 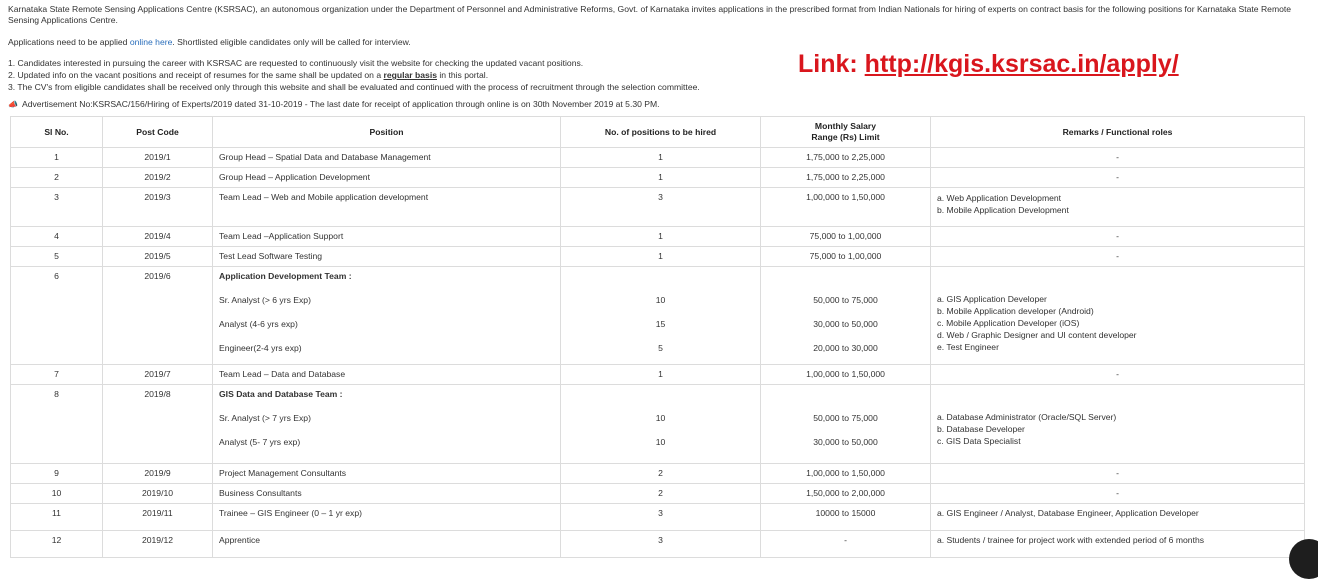 I want to click on cell-sl: 3, so click(x=56, y=207).